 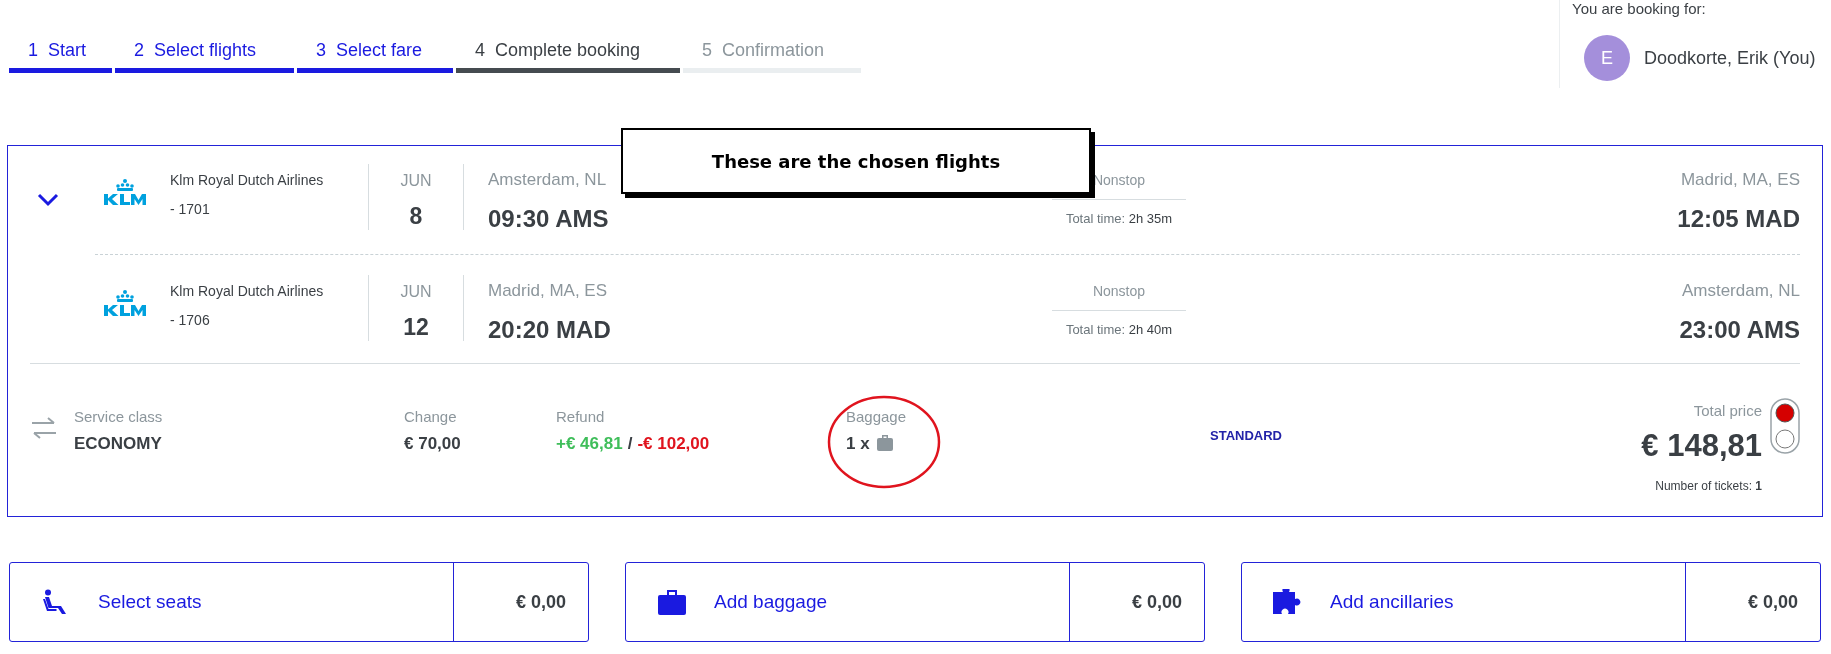 I want to click on avatar: E, so click(x=1607, y=58).